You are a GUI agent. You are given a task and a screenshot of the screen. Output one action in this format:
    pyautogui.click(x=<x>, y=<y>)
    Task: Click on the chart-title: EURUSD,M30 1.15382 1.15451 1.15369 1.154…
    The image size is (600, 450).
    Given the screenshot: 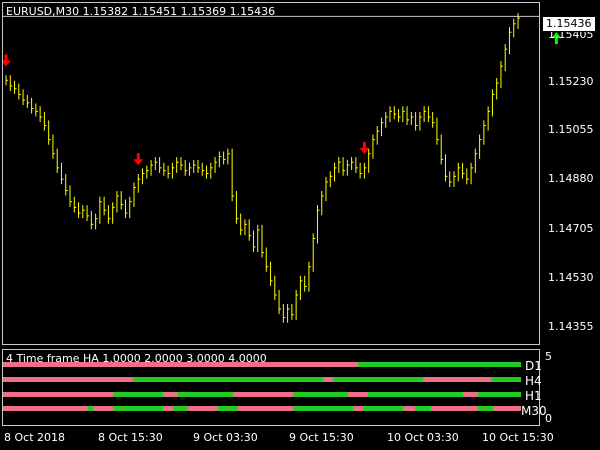 What is the action you would take?
    pyautogui.click(x=141, y=11)
    